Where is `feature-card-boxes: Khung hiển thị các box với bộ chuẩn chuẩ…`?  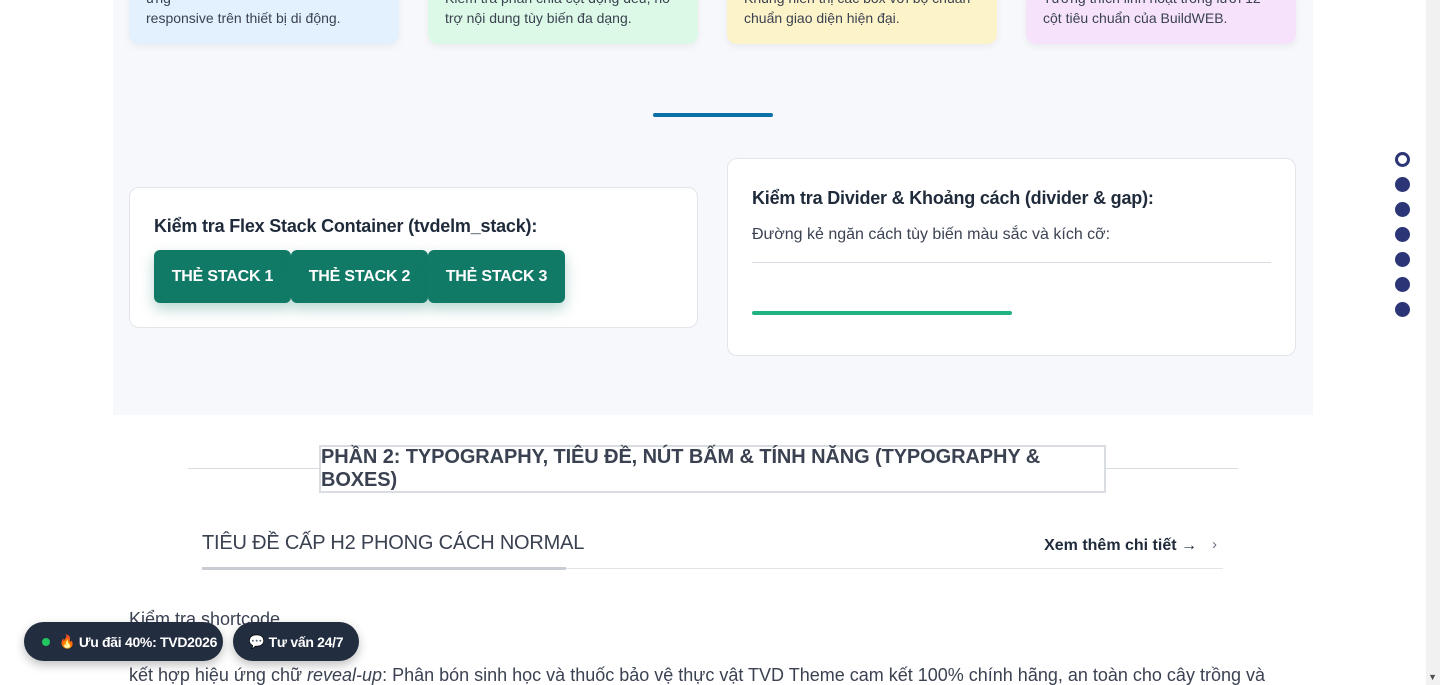 feature-card-boxes: Khung hiển thị các box với bộ chuẩn chuẩ… is located at coordinates (862, 22).